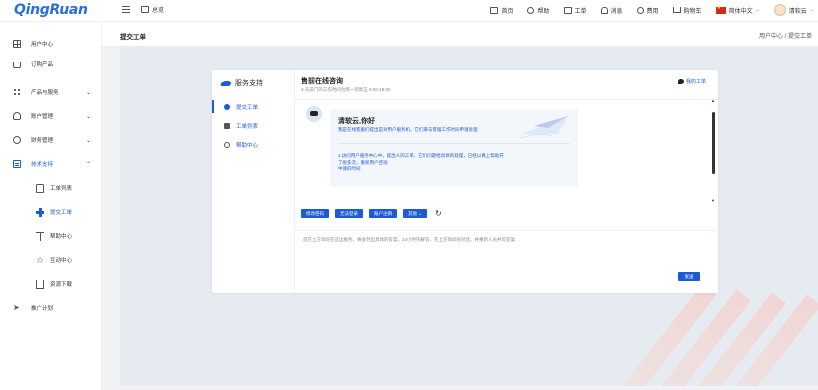  Describe the element at coordinates (51, 10) in the screenshot. I see `logo: QingRuan` at that location.